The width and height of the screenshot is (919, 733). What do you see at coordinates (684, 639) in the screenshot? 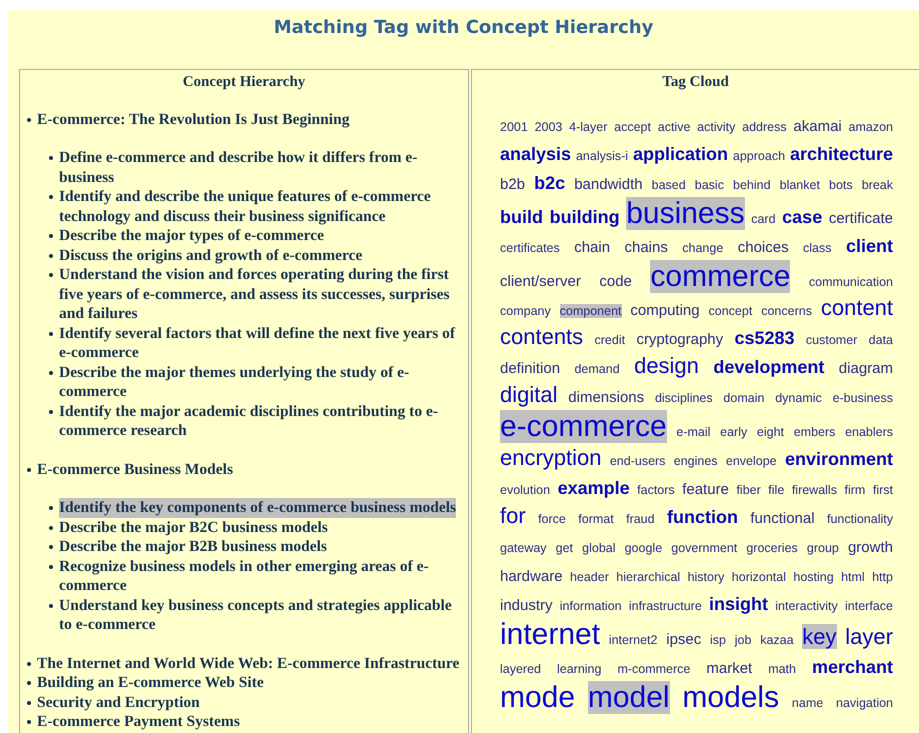
I see `tag-link: ipsec` at bounding box center [684, 639].